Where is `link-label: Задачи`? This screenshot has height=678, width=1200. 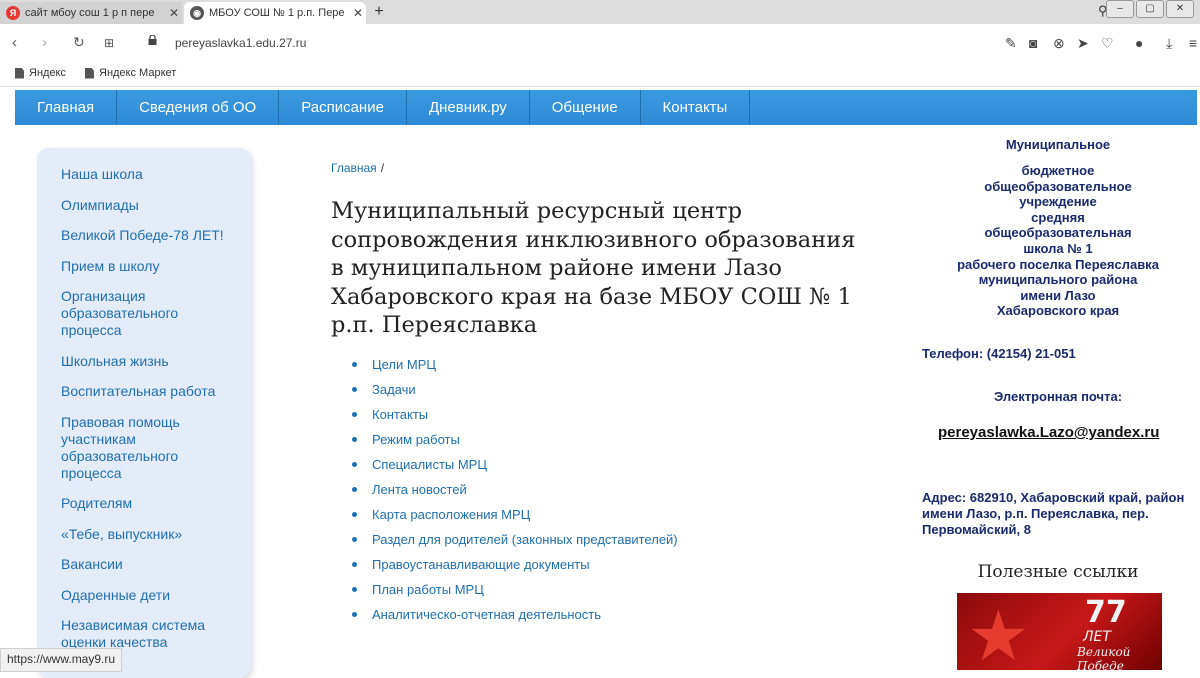
link-label: Задачи is located at coordinates (394, 389).